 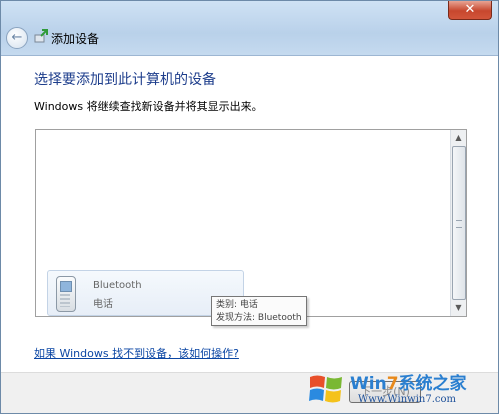 I want to click on device-tooltip: 类别: 电话 发现方法: Bluetooth, so click(x=259, y=311).